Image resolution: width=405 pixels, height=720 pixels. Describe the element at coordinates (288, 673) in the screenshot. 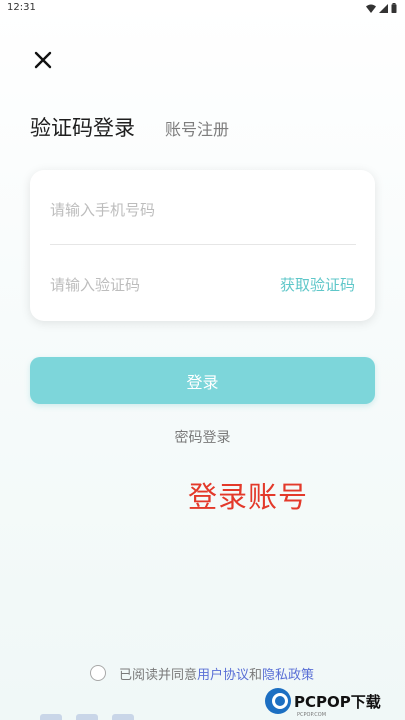

I see `privacy-policy-link: 隐私政策` at that location.